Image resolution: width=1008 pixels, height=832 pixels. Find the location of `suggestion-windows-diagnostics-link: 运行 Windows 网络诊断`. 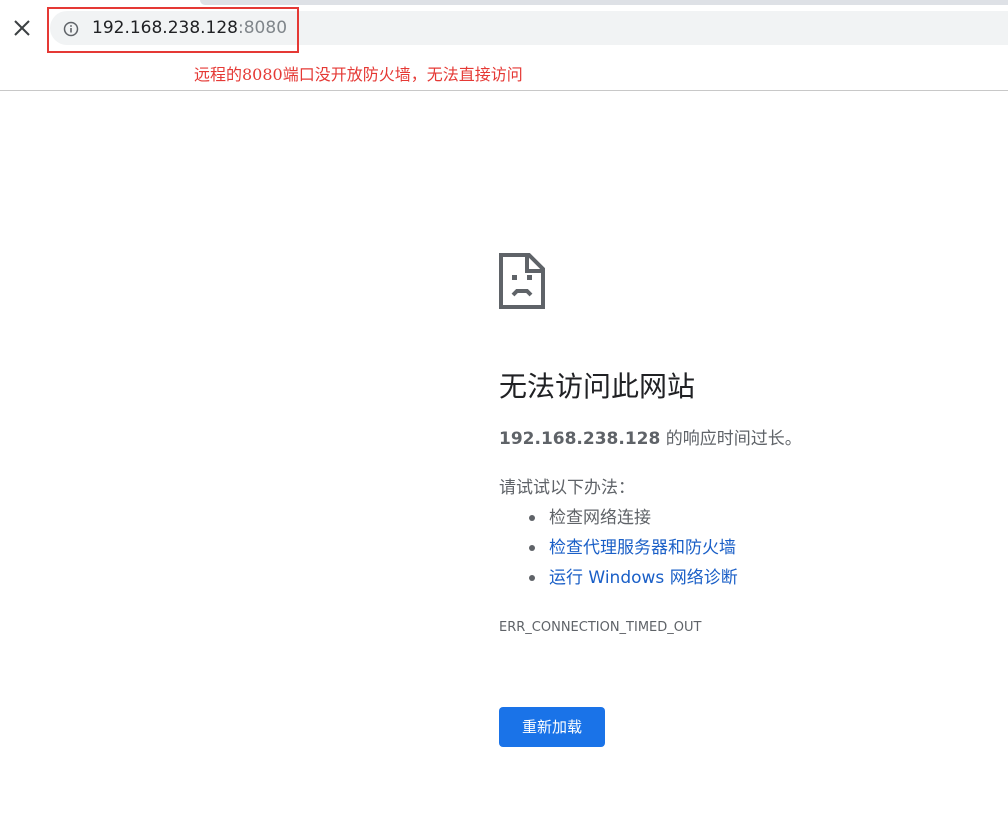

suggestion-windows-diagnostics-link: 运行 Windows 网络诊断 is located at coordinates (618, 581).